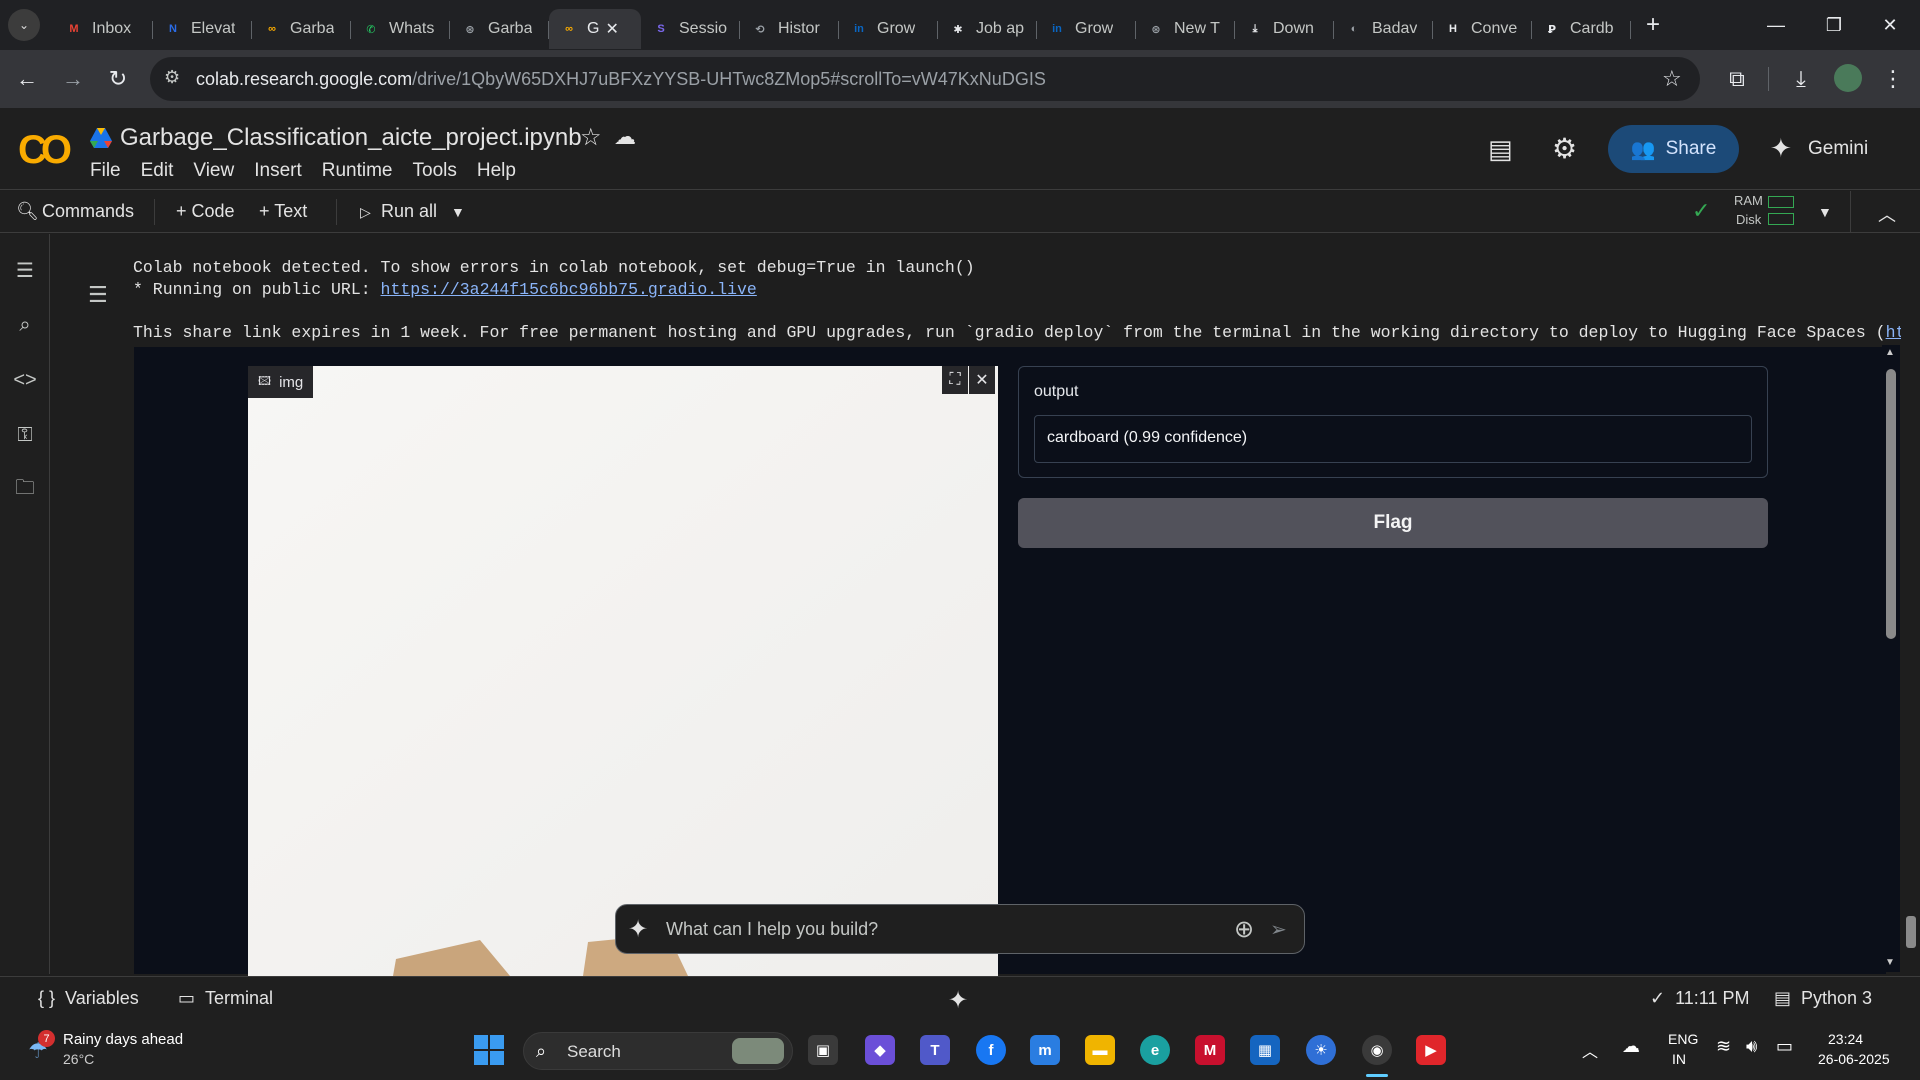 This screenshot has height=1080, width=1920. Describe the element at coordinates (955, 380) in the screenshot. I see `fullscreen-icon: ⛶` at that location.